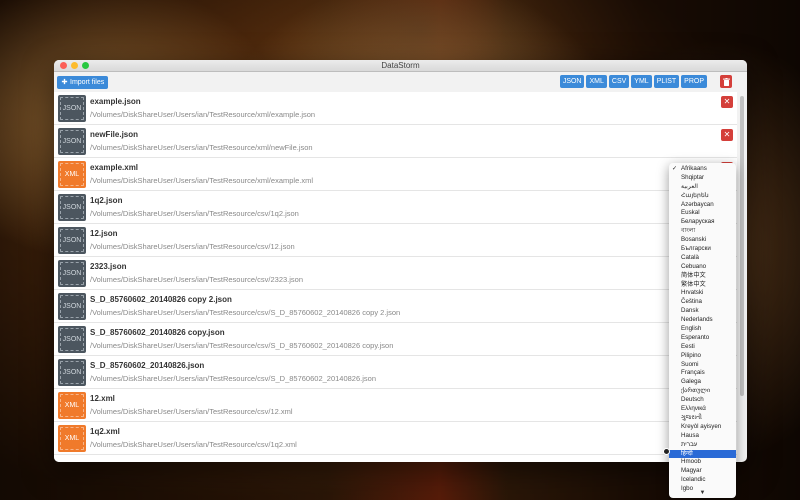  I want to click on language-label: Hausa, so click(690, 435).